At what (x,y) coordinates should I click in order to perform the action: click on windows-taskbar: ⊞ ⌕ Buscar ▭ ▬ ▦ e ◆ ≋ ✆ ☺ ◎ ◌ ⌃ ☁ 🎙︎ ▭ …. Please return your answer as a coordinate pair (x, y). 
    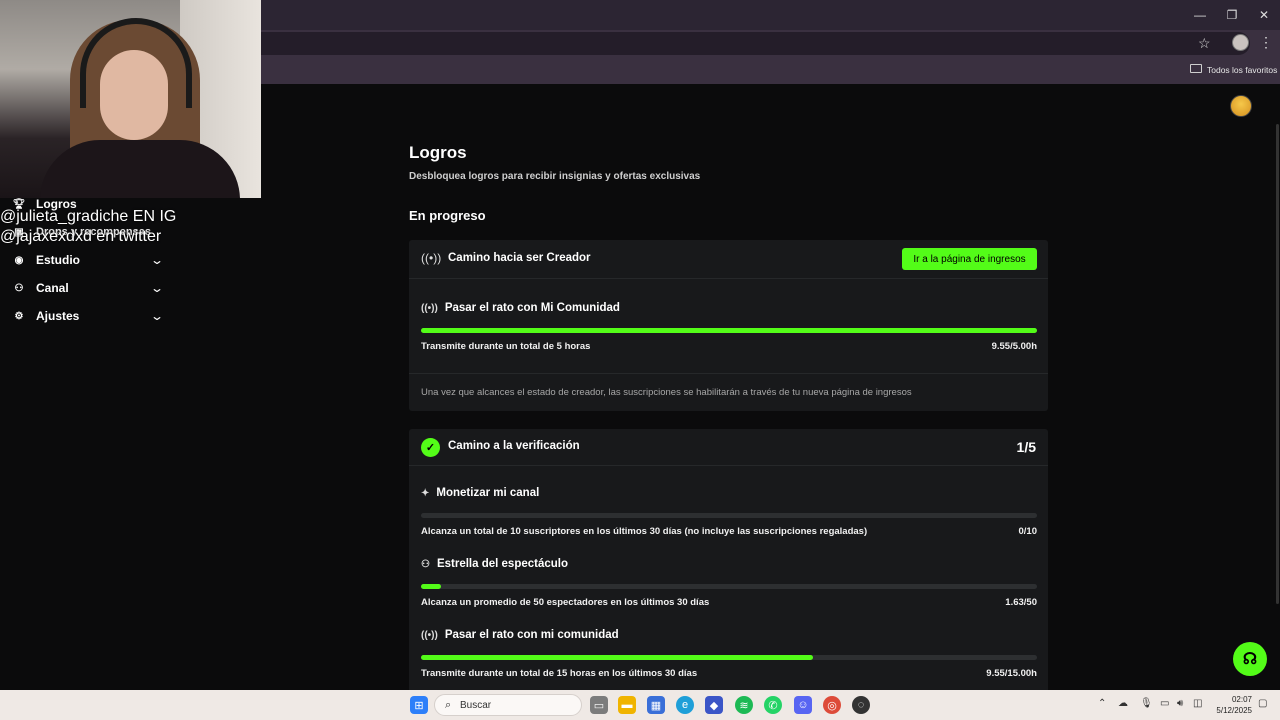
    Looking at the image, I should click on (640, 705).